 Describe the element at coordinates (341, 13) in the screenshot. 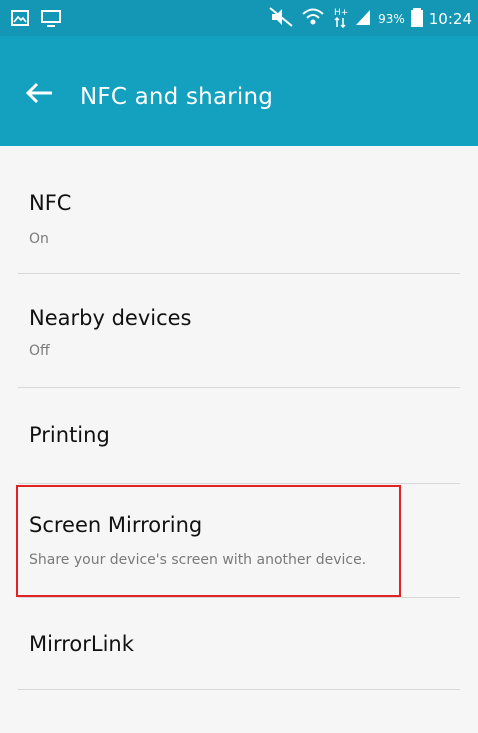

I see `svg-text: H+` at that location.